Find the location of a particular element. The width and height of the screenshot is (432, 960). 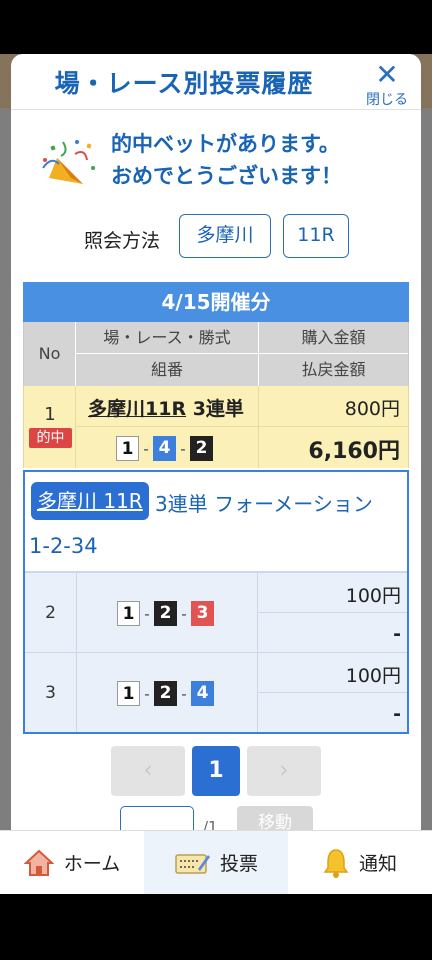

row-combo-cell: 1 - 2 - 4 is located at coordinates (167, 692).